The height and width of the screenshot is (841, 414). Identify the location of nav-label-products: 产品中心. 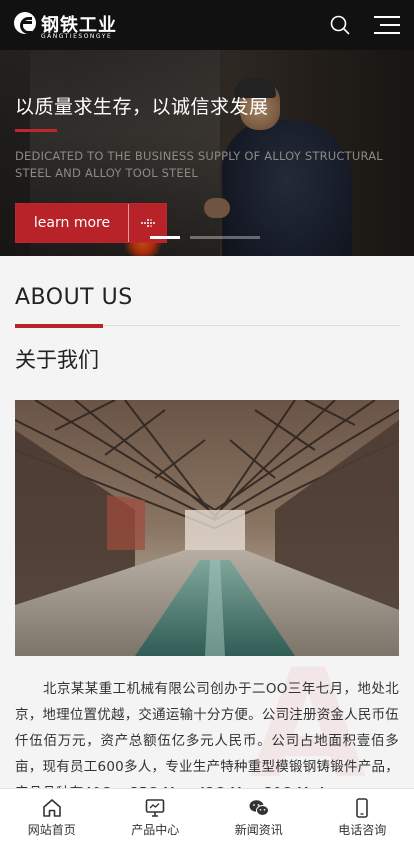
(156, 829).